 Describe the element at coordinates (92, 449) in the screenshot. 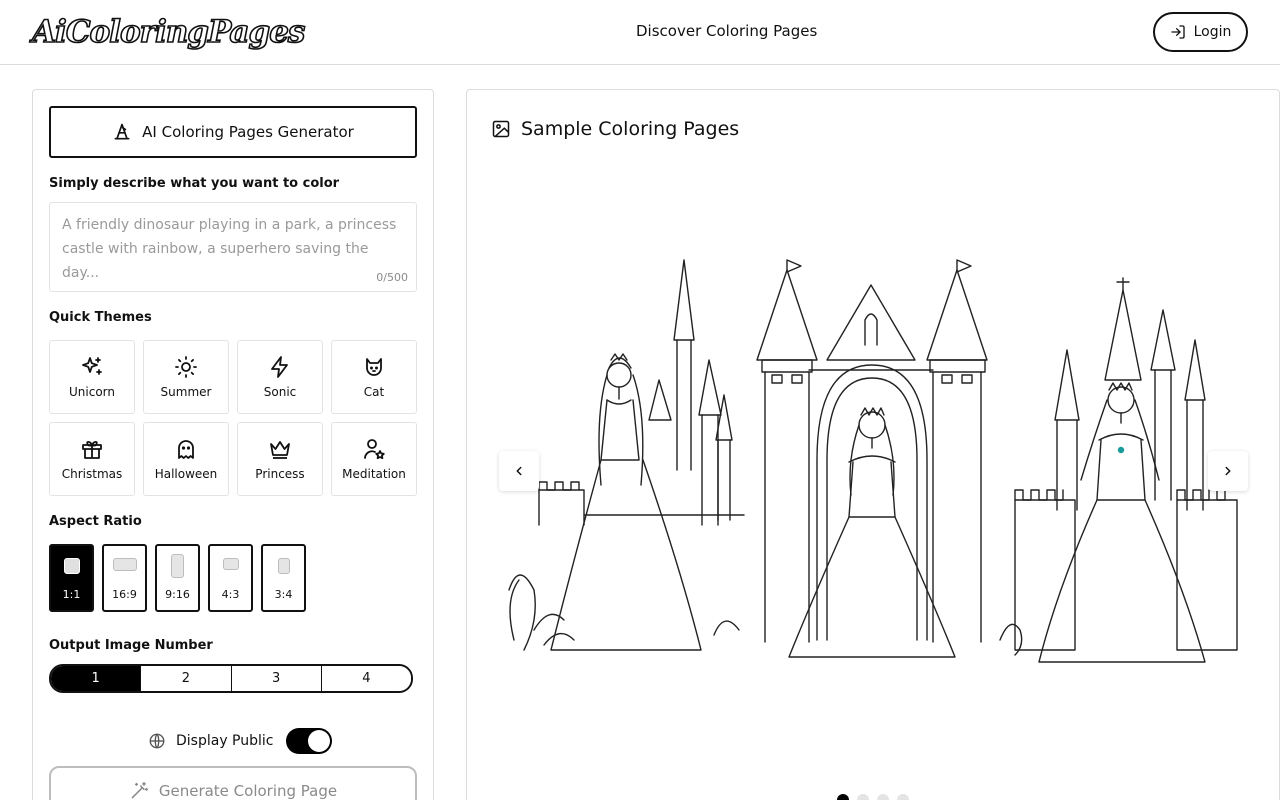

I see `gift-icon` at that location.